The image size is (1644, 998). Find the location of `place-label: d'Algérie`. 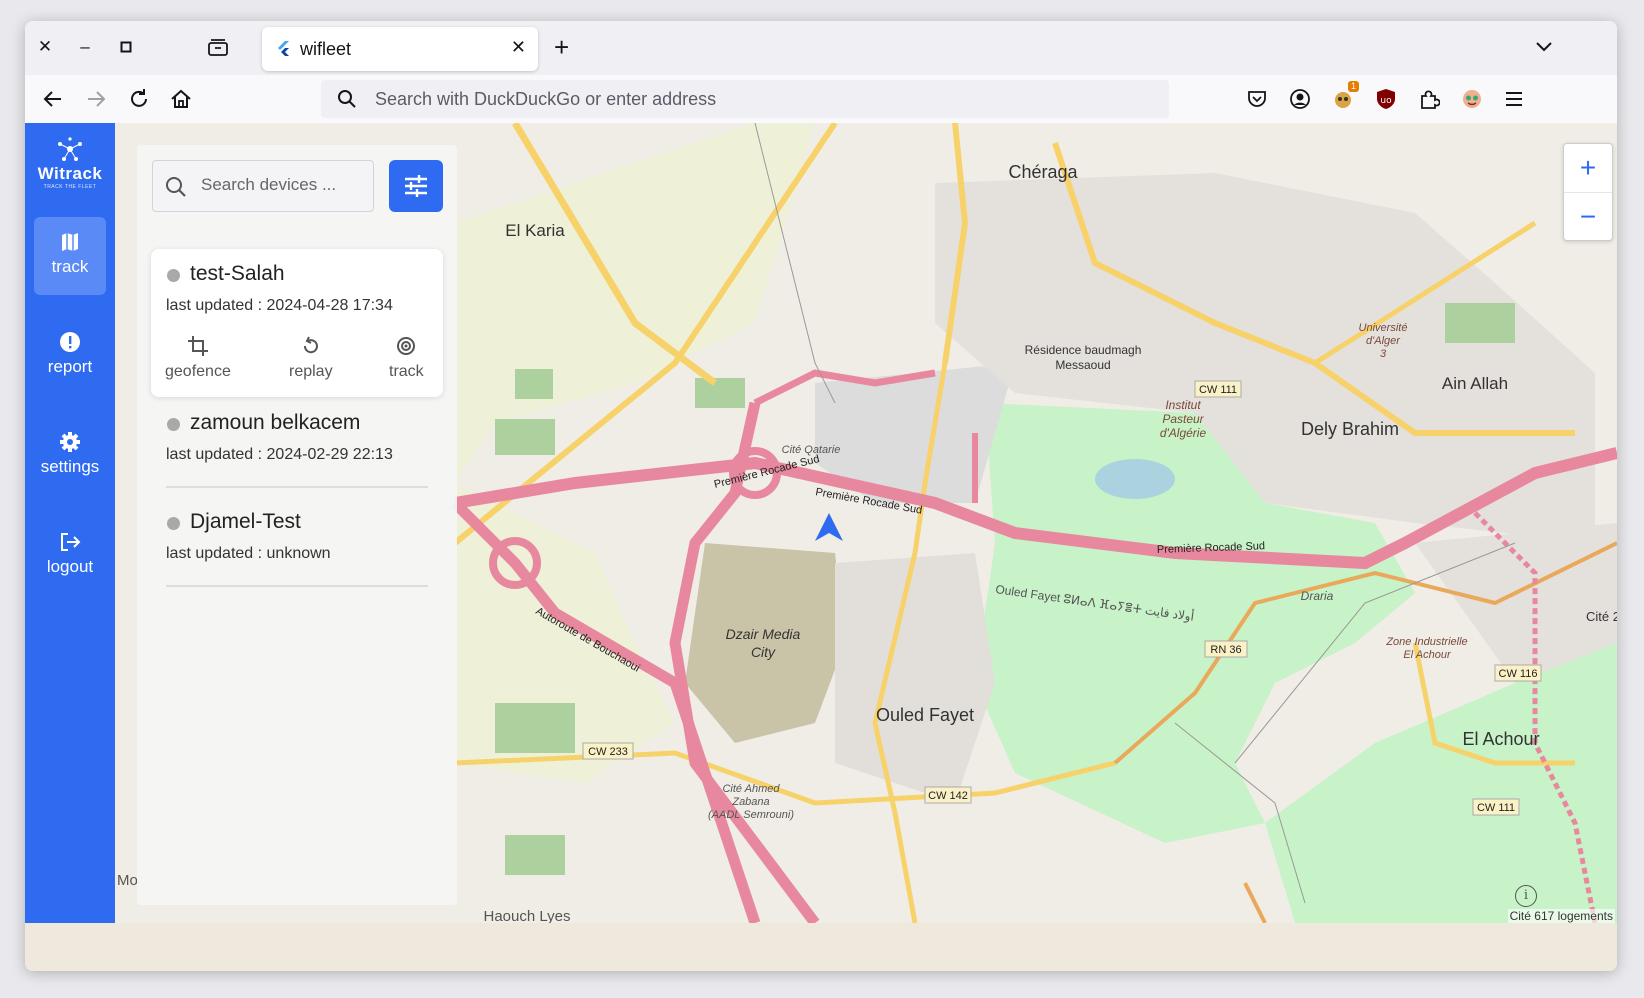

place-label: d'Algérie is located at coordinates (1183, 433).